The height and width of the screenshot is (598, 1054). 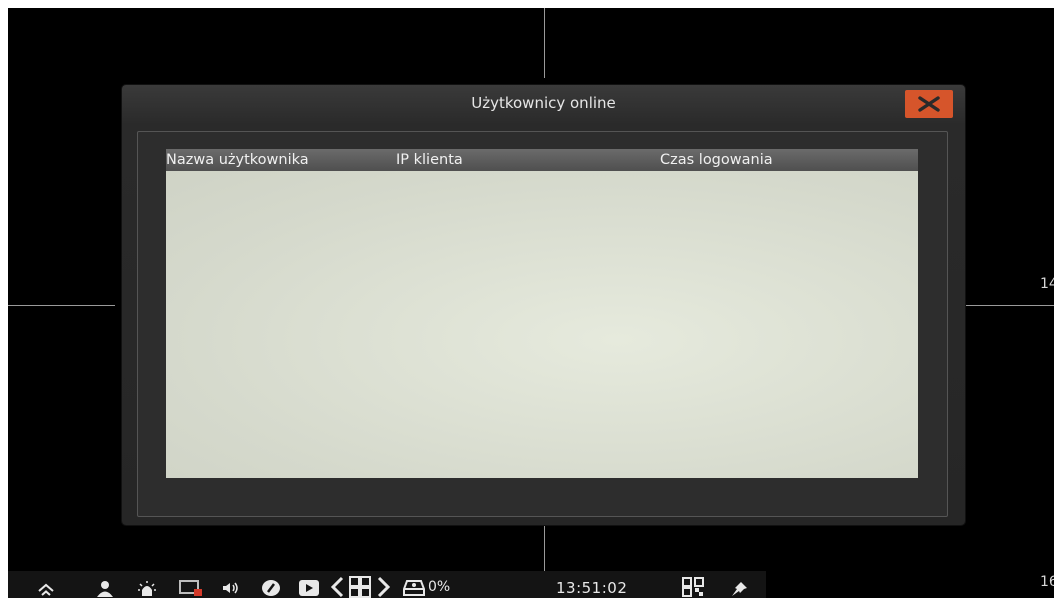 What do you see at coordinates (716, 160) in the screenshot?
I see `column-header-login-time: Czas logowania` at bounding box center [716, 160].